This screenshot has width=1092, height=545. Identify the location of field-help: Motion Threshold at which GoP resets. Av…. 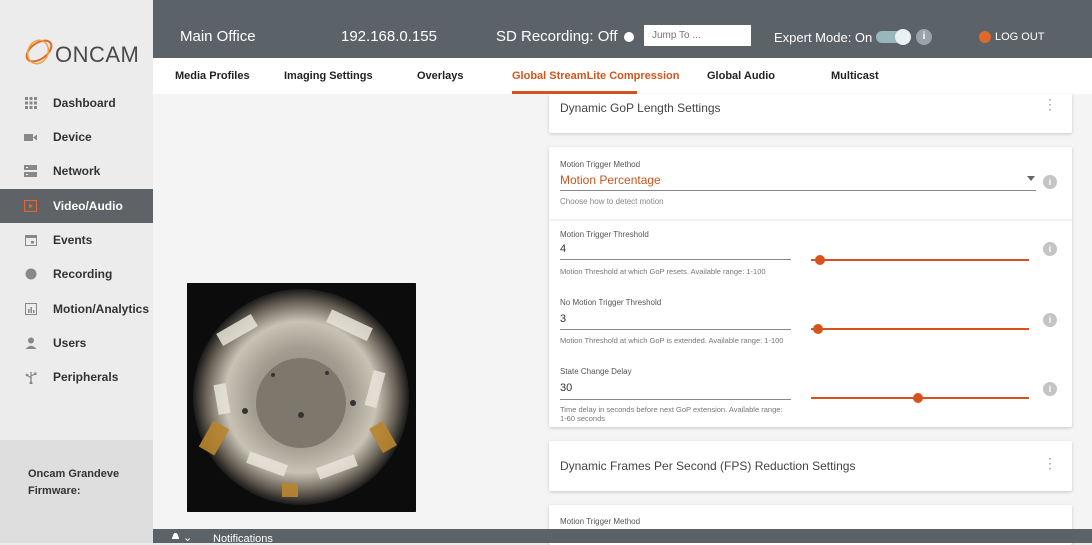
(663, 271).